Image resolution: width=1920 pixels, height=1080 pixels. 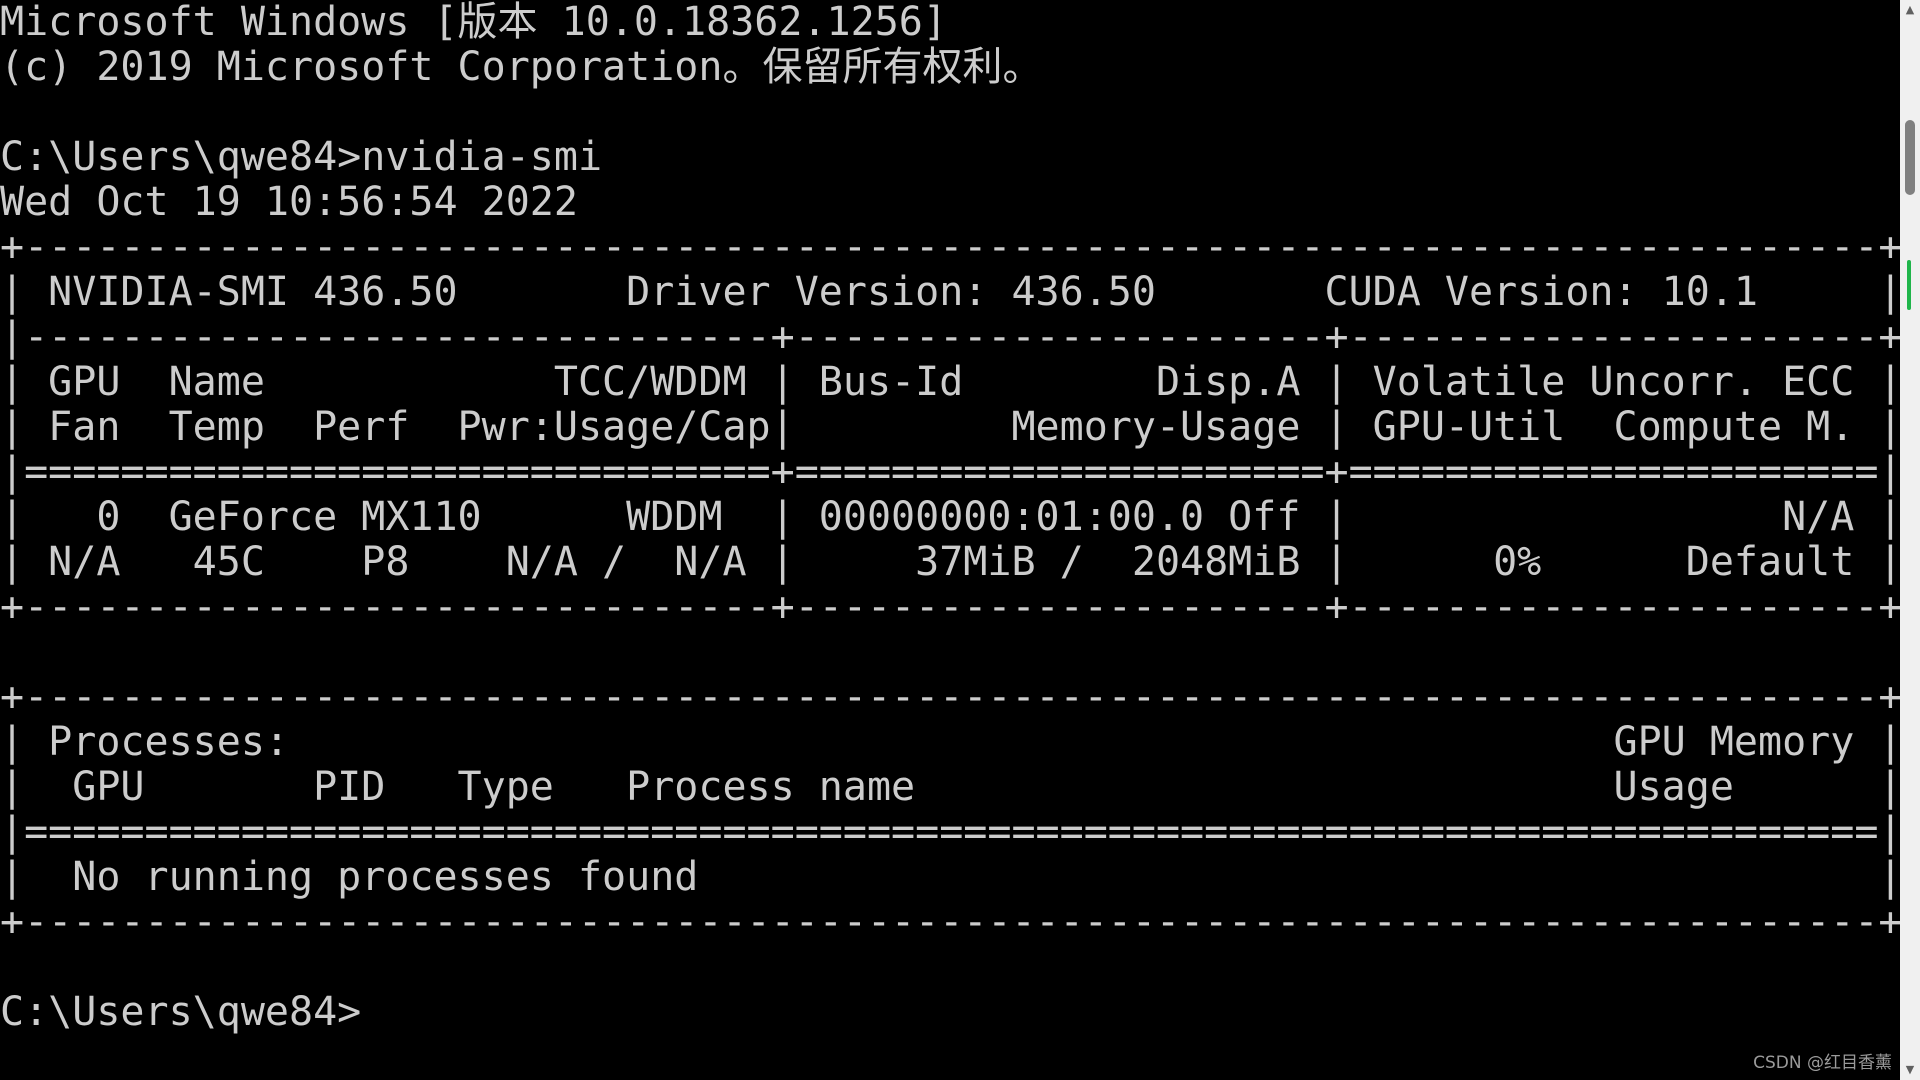 I want to click on vertical-scrollbar: ▲ ▼, so click(x=1910, y=540).